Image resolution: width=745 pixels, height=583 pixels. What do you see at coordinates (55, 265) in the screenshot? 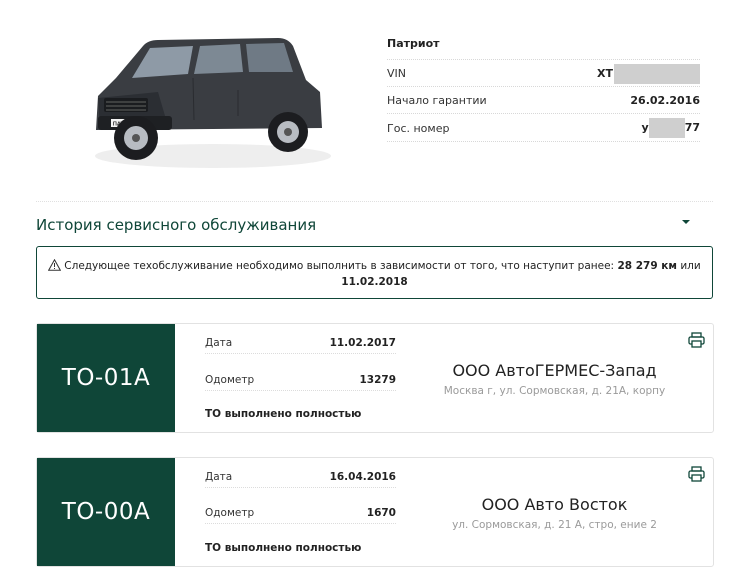
I see `warning-icon` at bounding box center [55, 265].